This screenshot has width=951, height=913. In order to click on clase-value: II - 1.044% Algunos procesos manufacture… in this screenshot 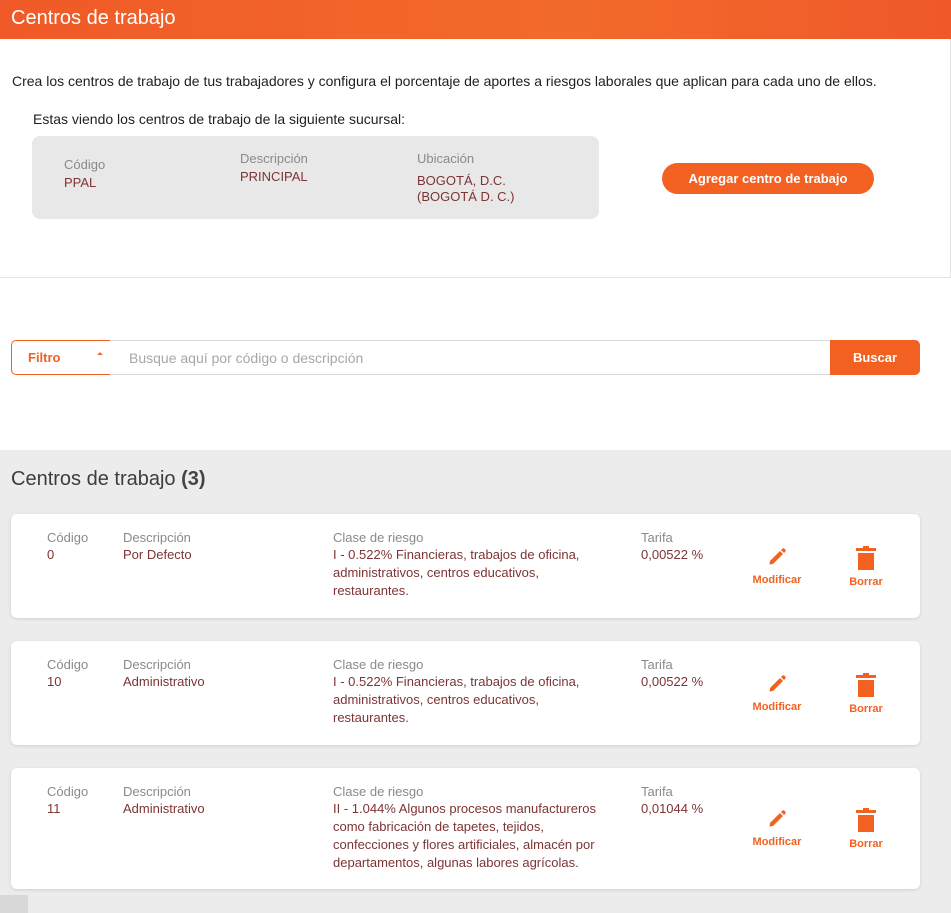, I will do `click(483, 836)`.